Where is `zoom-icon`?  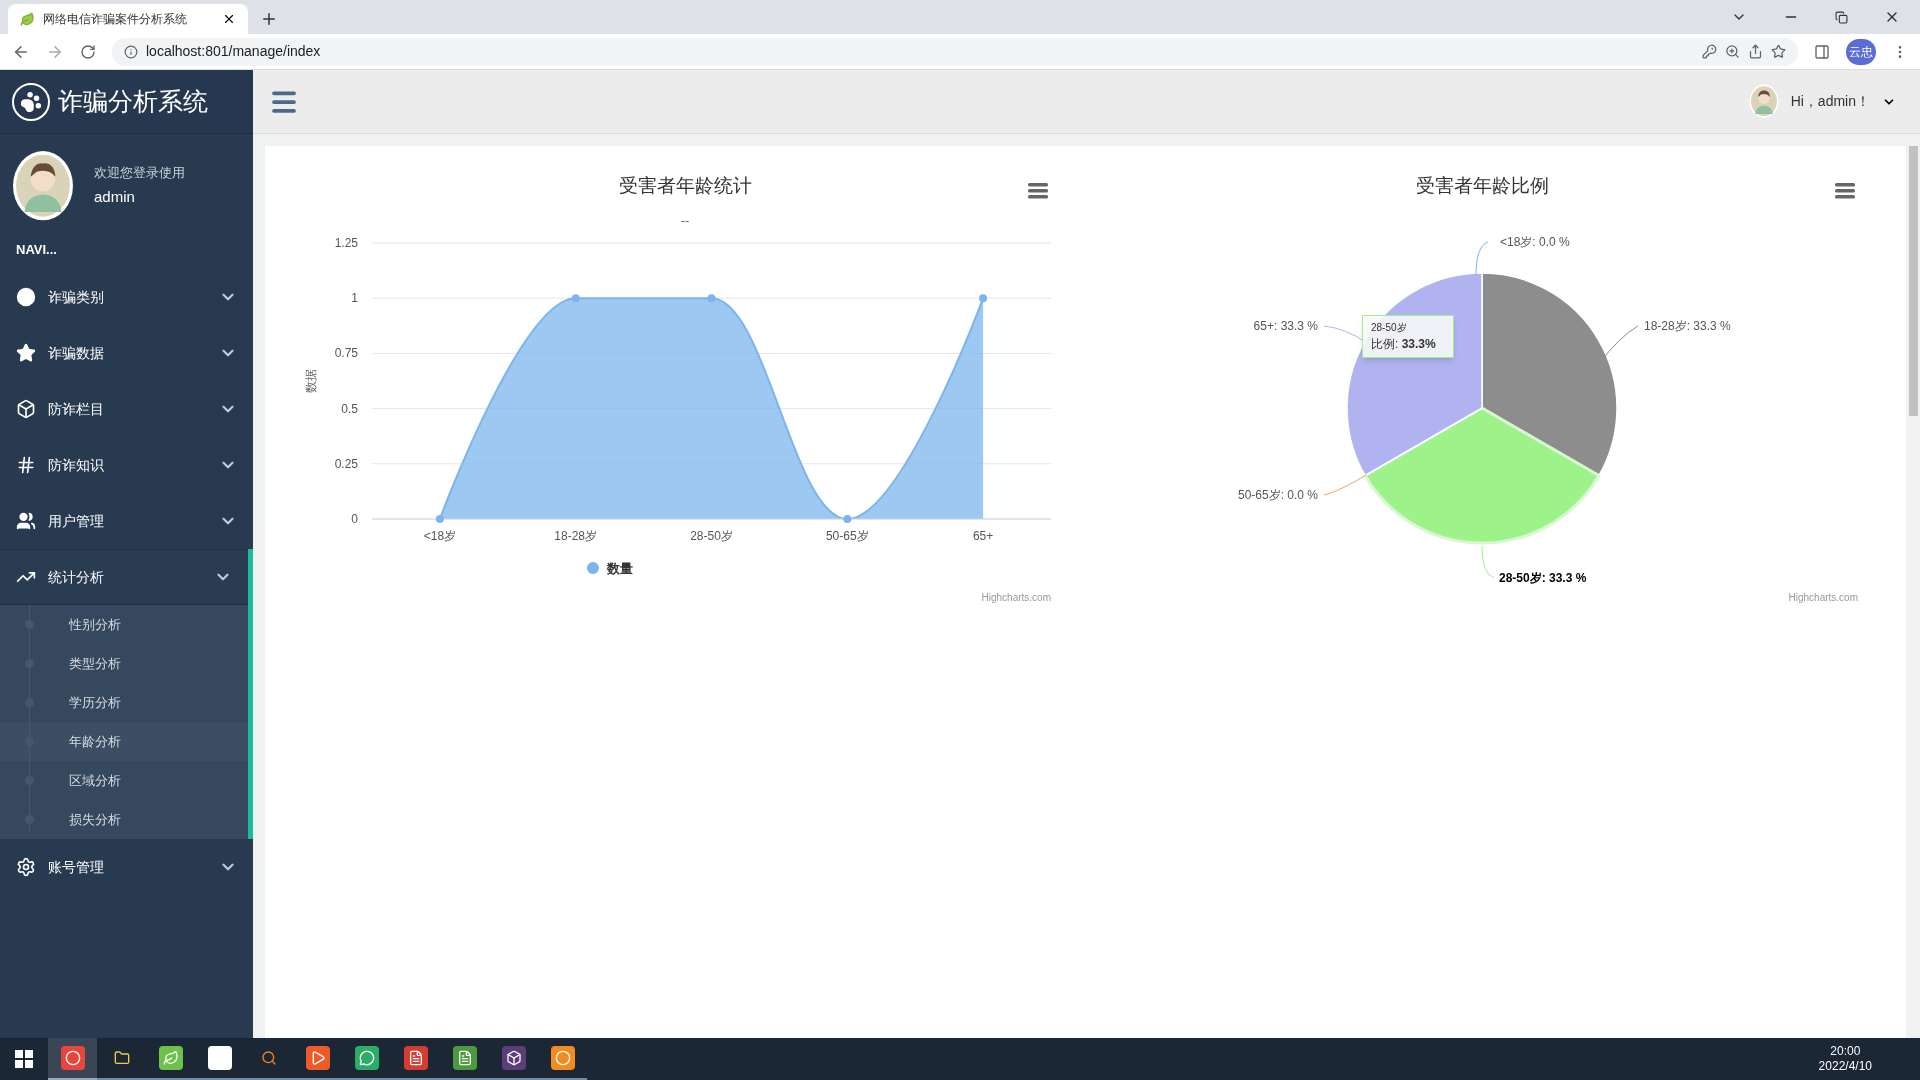 zoom-icon is located at coordinates (1732, 51).